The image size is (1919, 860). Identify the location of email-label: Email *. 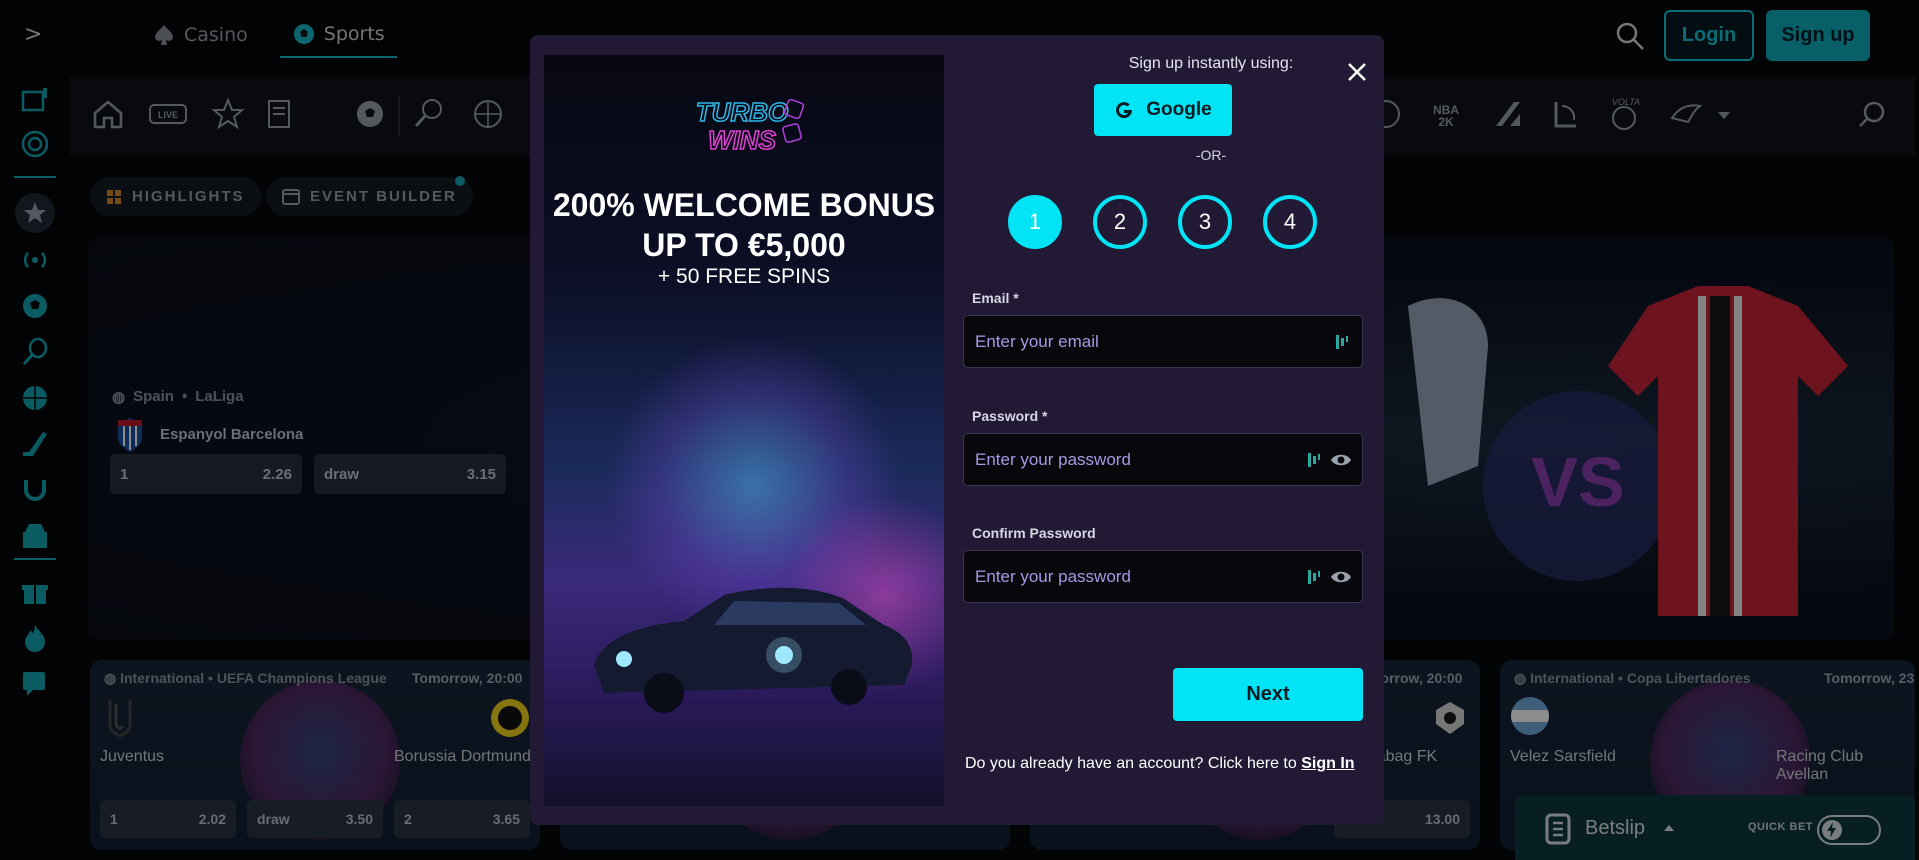
(995, 298).